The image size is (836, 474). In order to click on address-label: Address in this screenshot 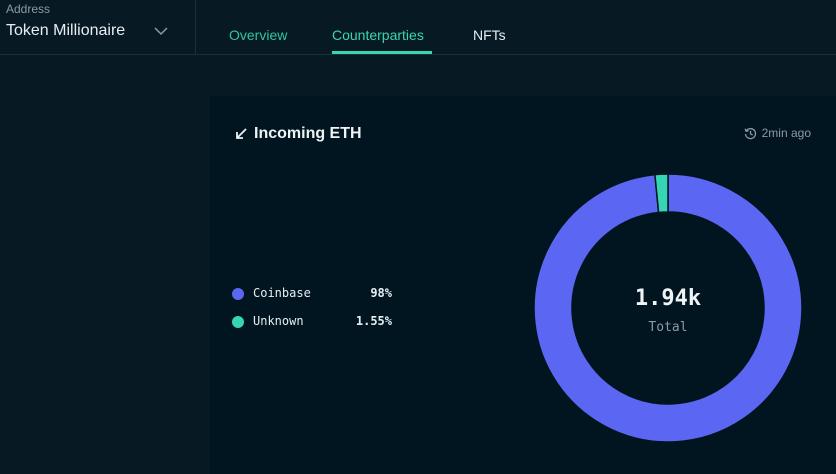, I will do `click(28, 9)`.